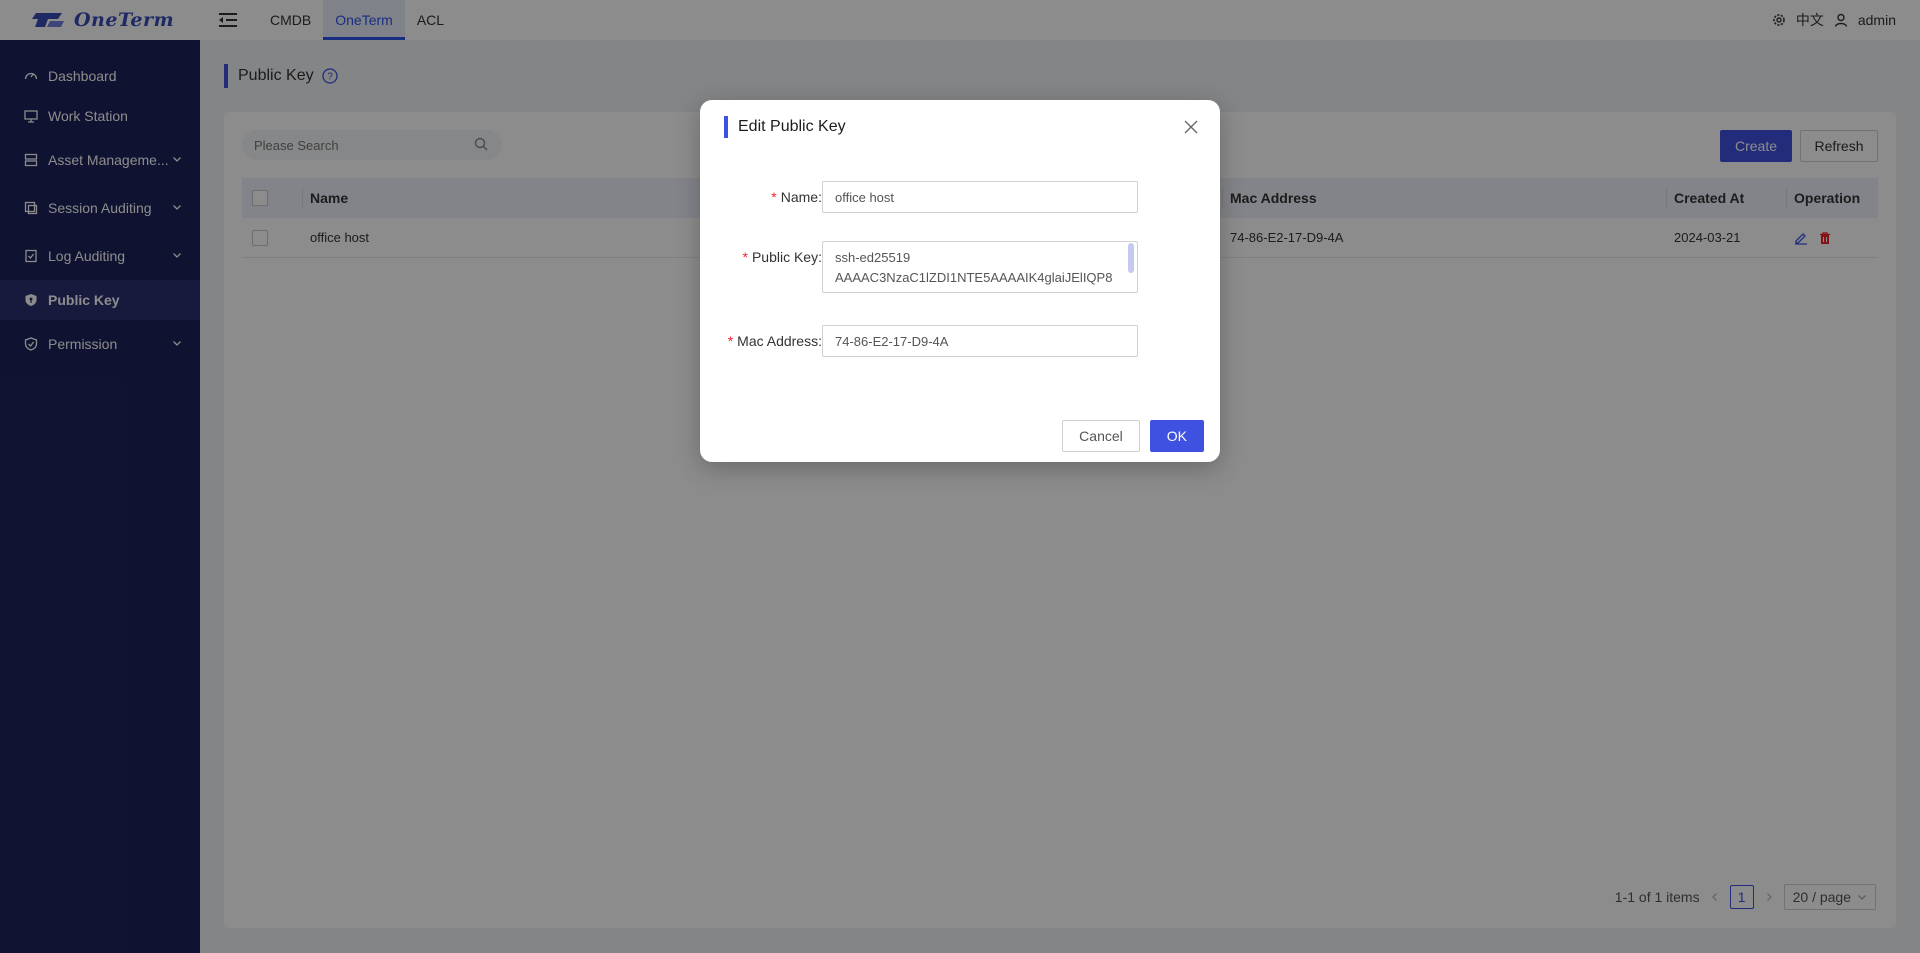  What do you see at coordinates (980, 341) in the screenshot?
I see `mac-address-input` at bounding box center [980, 341].